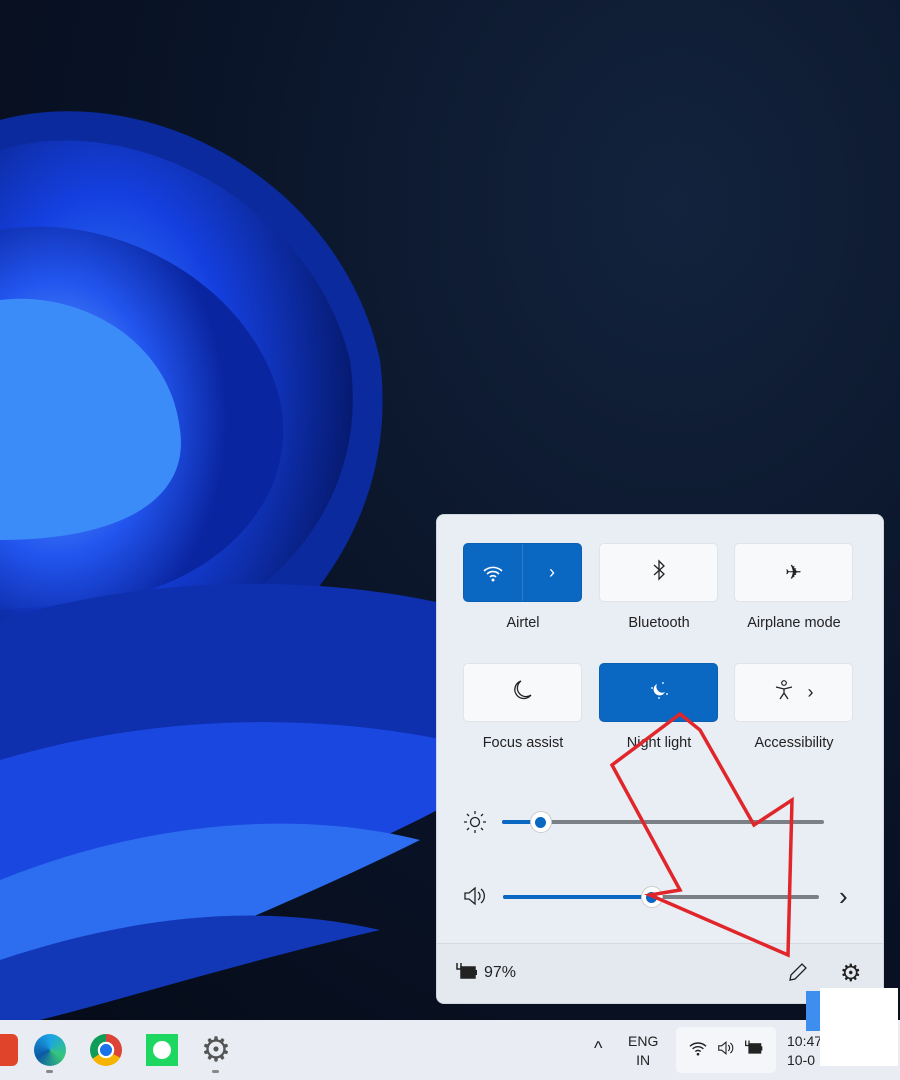  What do you see at coordinates (794, 623) in the screenshot?
I see `tile-label-airplane: Airplane mode` at bounding box center [794, 623].